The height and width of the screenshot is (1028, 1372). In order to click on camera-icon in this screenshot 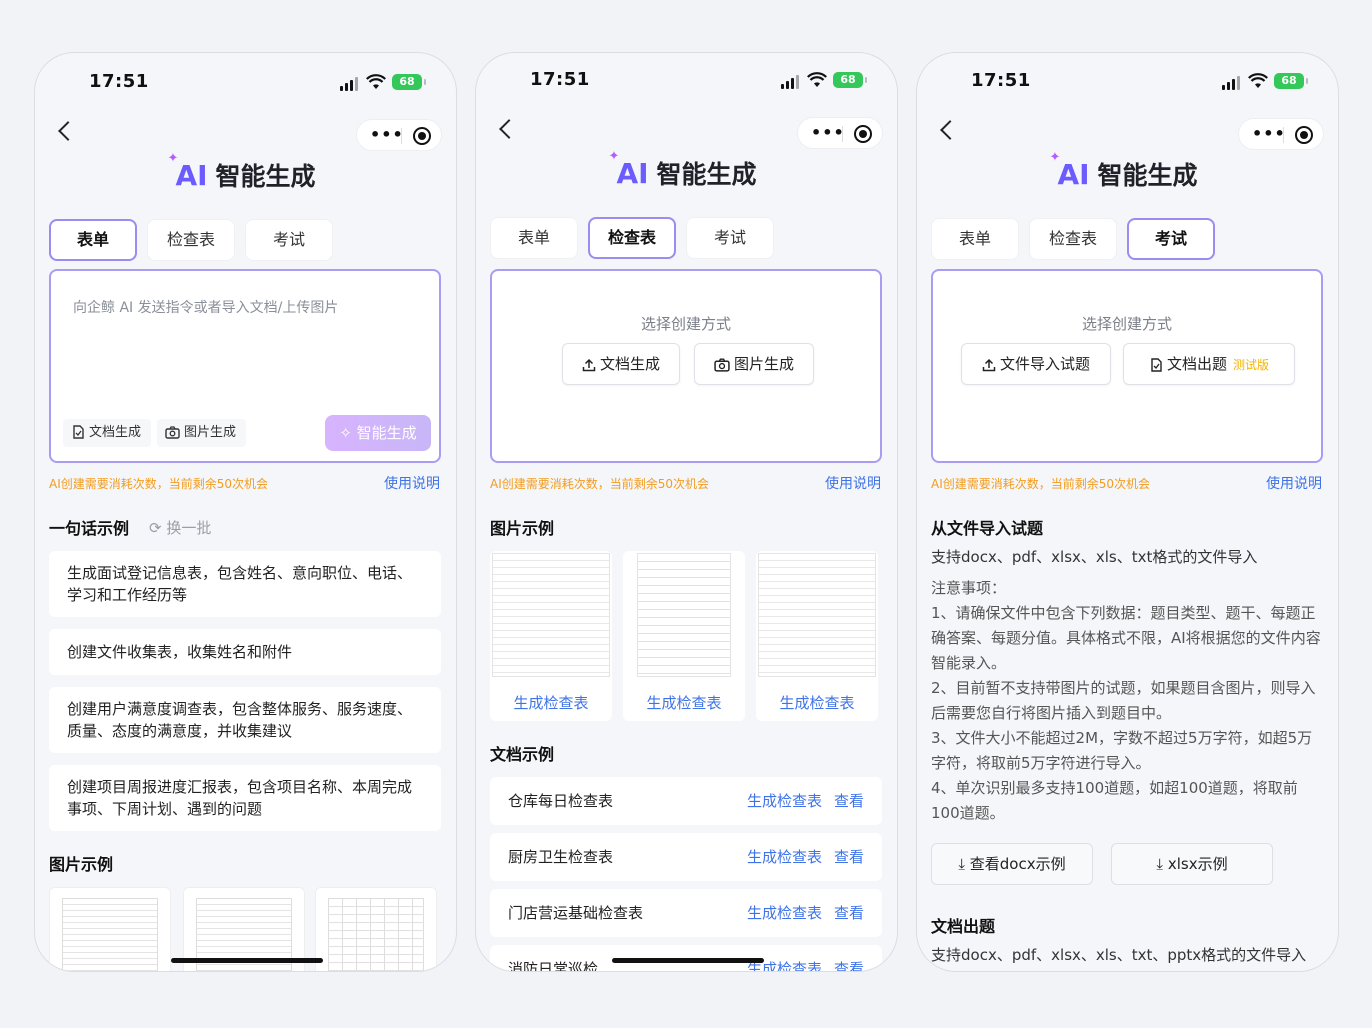, I will do `click(722, 365)`.